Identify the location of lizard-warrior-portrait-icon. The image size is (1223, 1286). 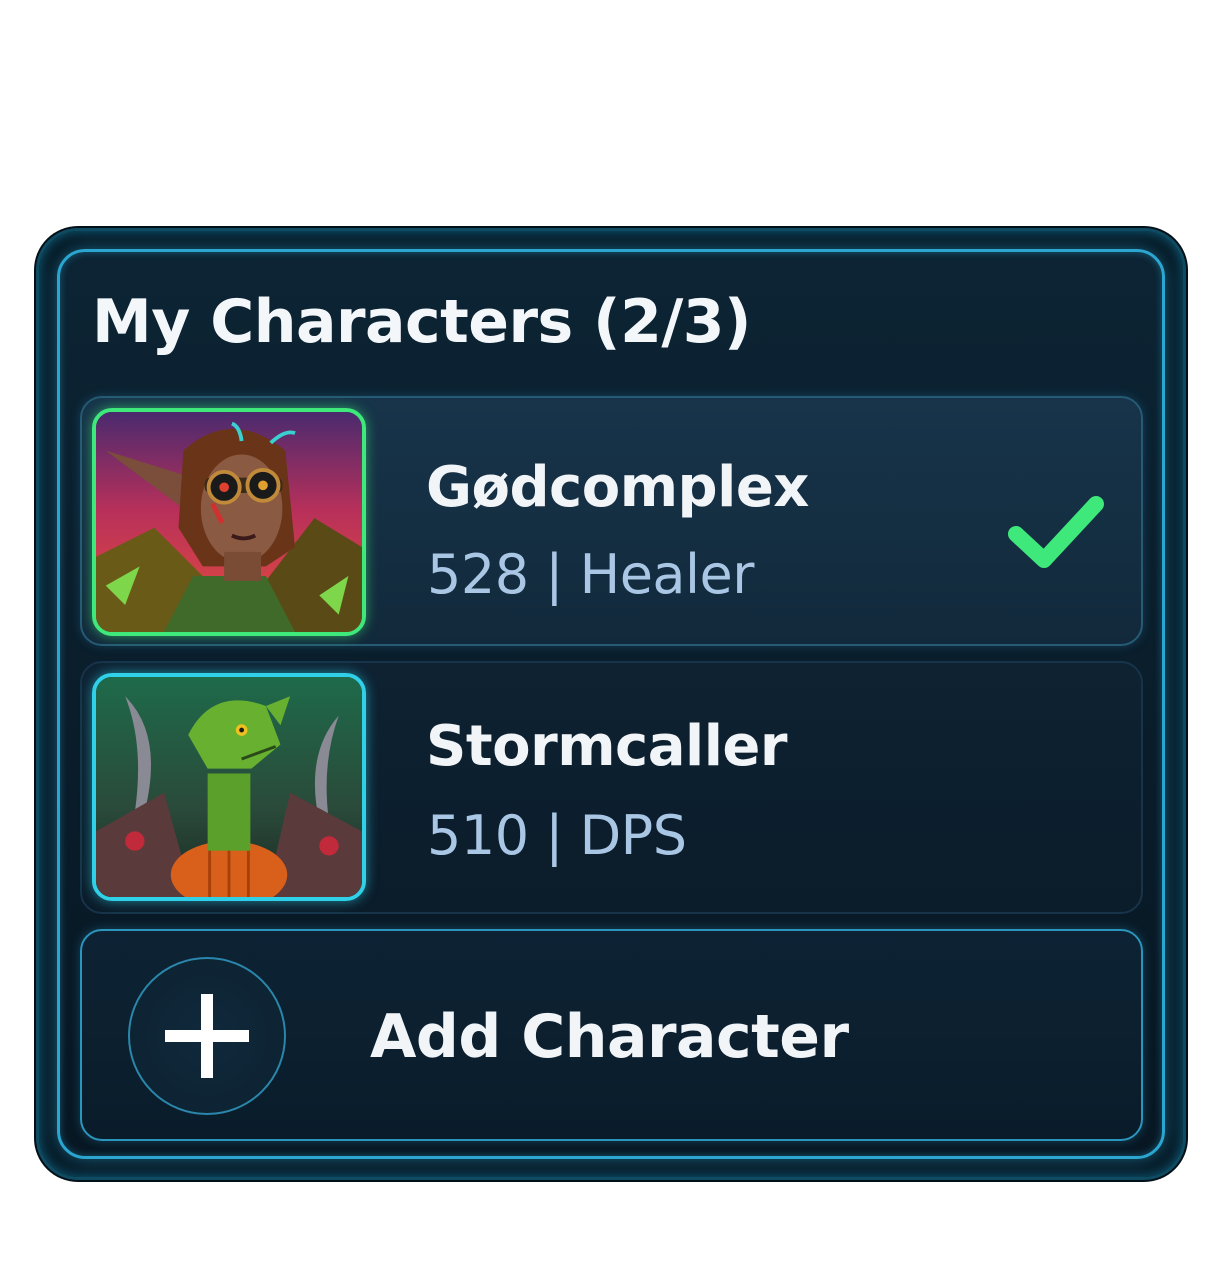
(229, 787).